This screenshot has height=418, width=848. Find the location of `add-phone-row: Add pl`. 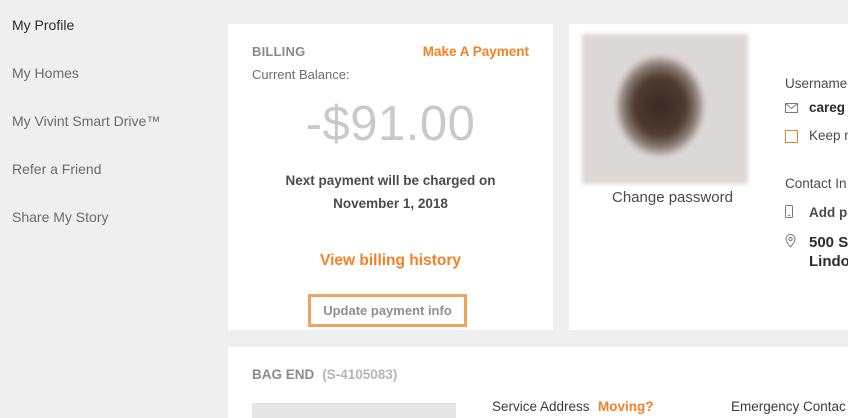

add-phone-row: Add pl is located at coordinates (816, 213).